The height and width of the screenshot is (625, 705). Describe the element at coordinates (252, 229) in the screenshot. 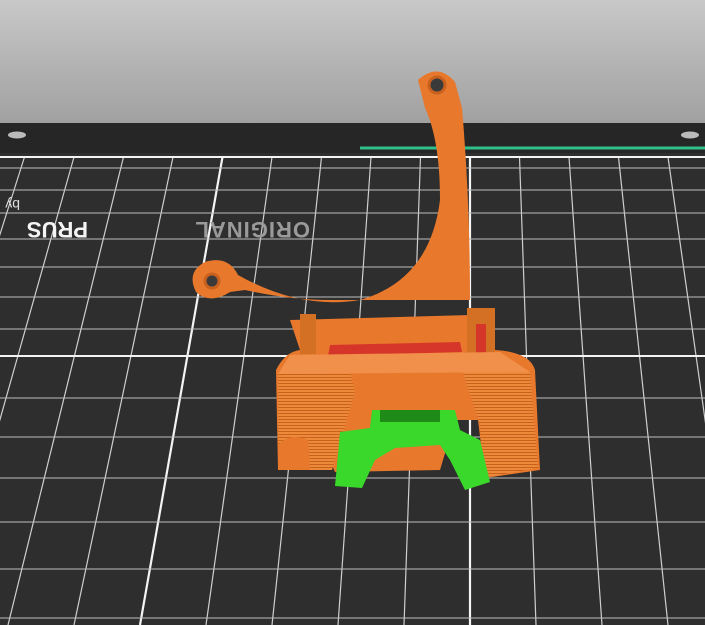

I see `logo-original: ORIGINAL` at that location.